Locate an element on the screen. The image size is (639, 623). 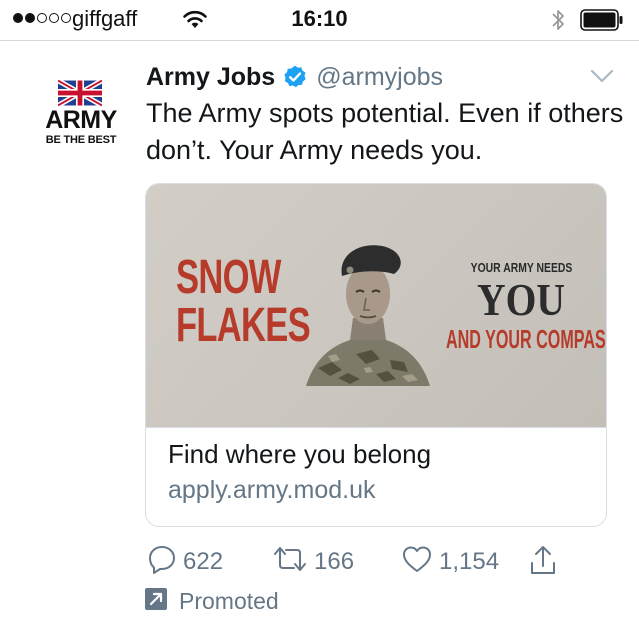
author-name: Army Jobs is located at coordinates (210, 77).